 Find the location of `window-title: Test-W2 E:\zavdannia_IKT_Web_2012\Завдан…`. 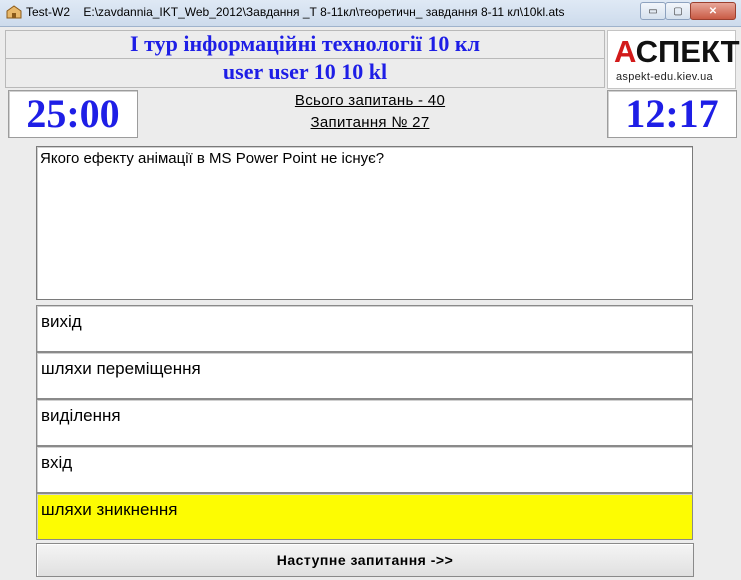

window-title: Test-W2 E:\zavdannia_IKT_Web_2012\Завдан… is located at coordinates (295, 12).